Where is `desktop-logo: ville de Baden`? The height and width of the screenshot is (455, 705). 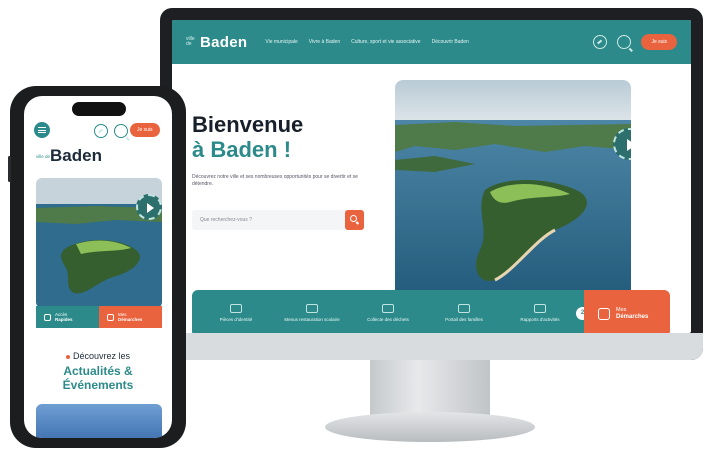 desktop-logo: ville de Baden is located at coordinates (216, 42).